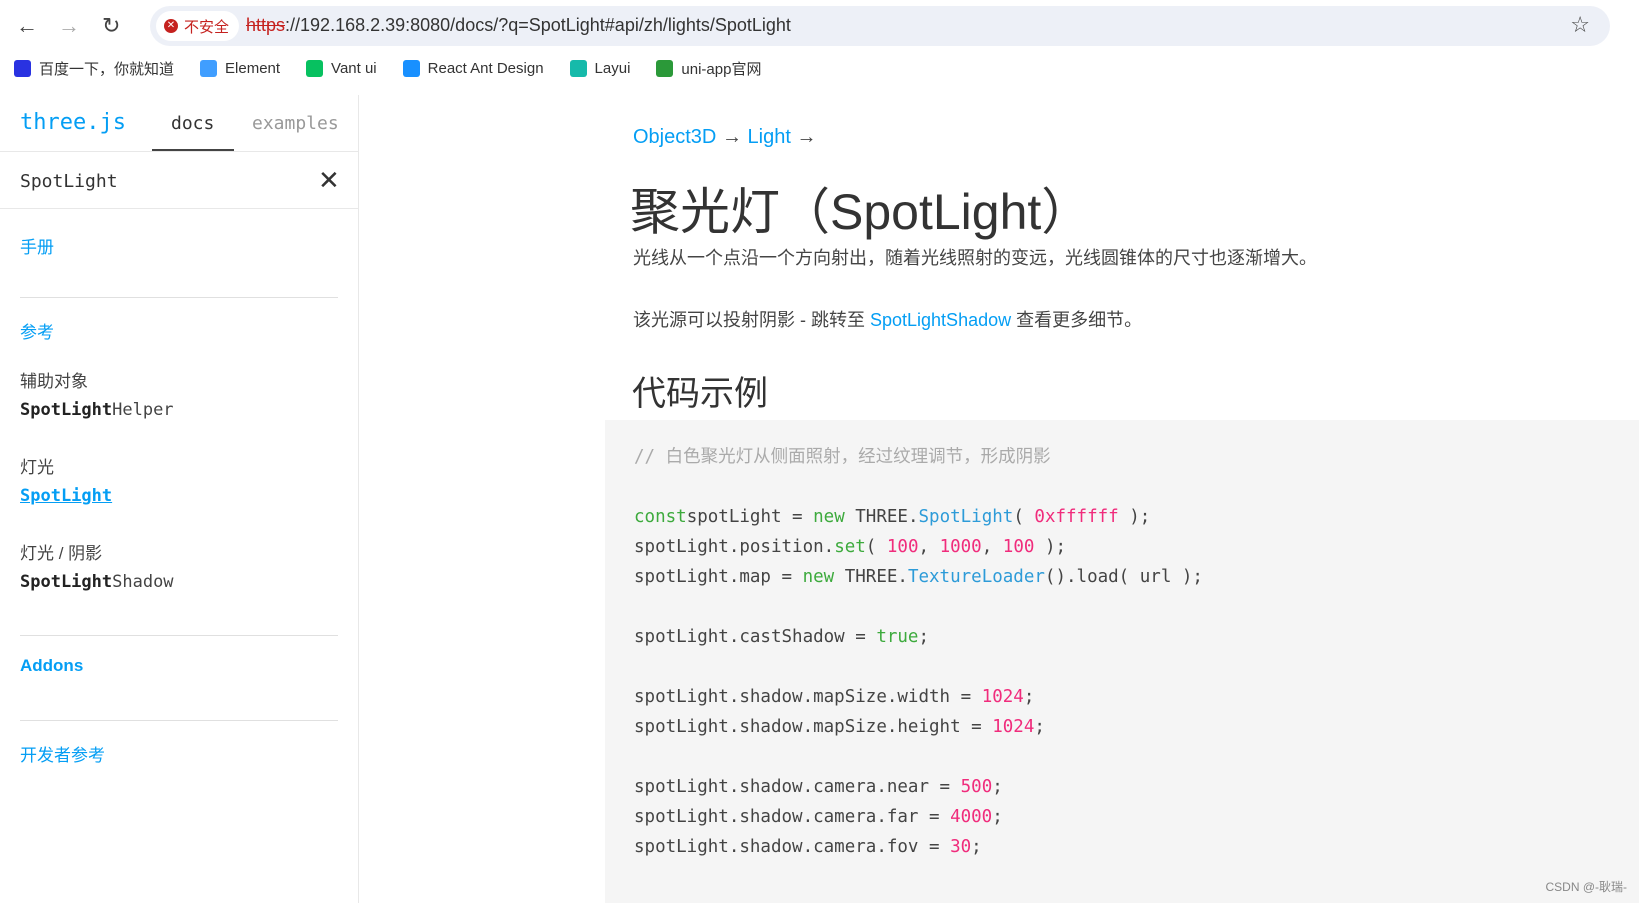 This screenshot has width=1639, height=903. What do you see at coordinates (341, 68) in the screenshot?
I see `bookmark-item: Vant ui` at bounding box center [341, 68].